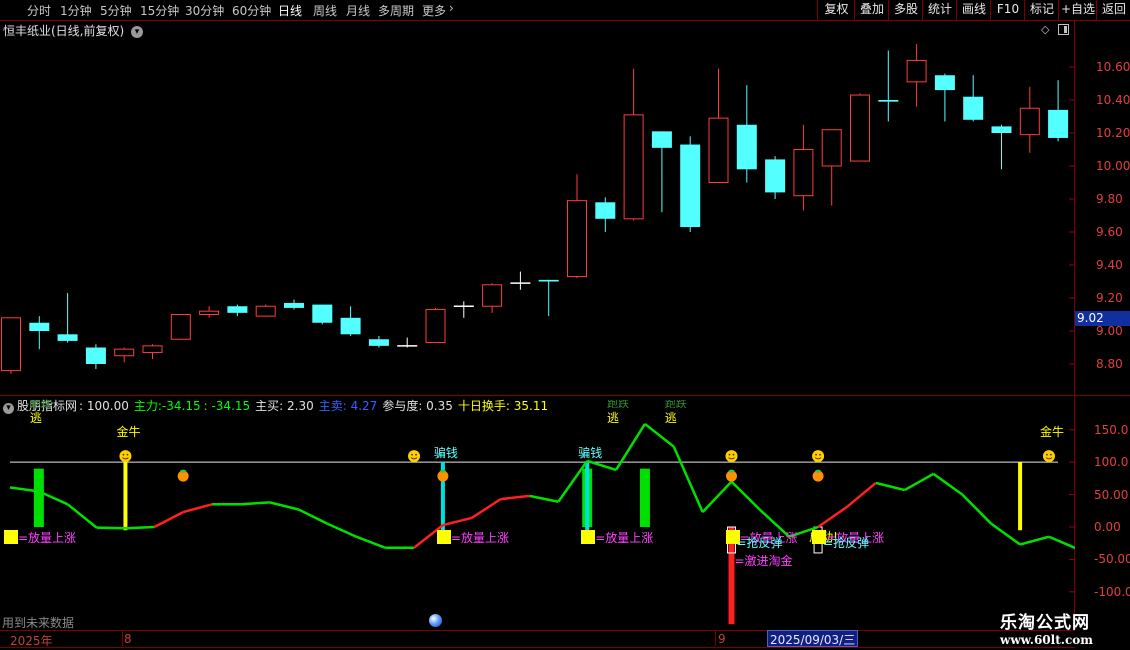 This screenshot has width=1130, height=650. What do you see at coordinates (1109, 265) in the screenshot?
I see `price-axis-label: 9.40` at bounding box center [1109, 265].